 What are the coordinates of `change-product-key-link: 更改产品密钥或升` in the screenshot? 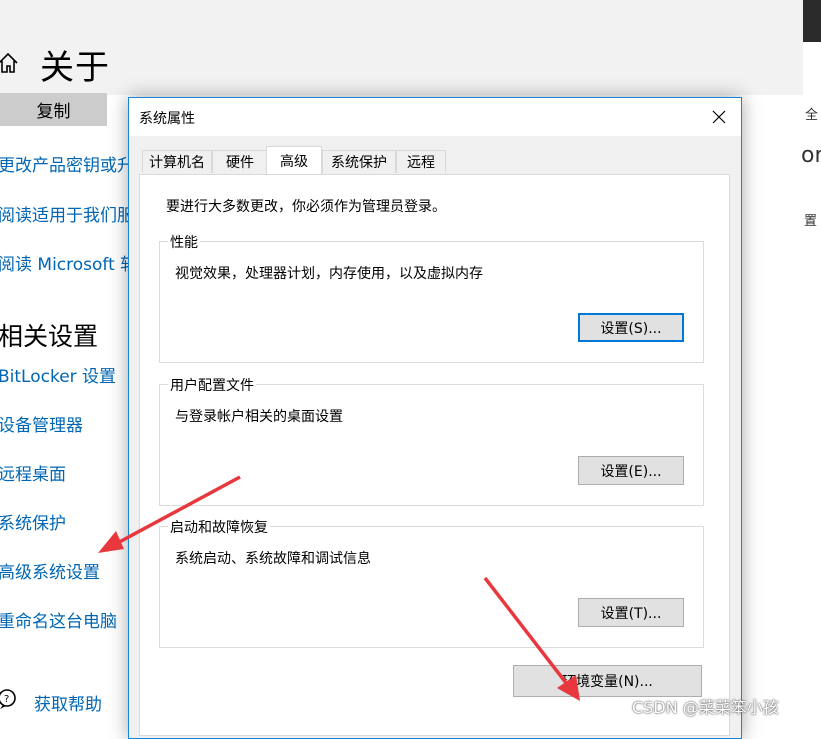 It's located at (67, 163).